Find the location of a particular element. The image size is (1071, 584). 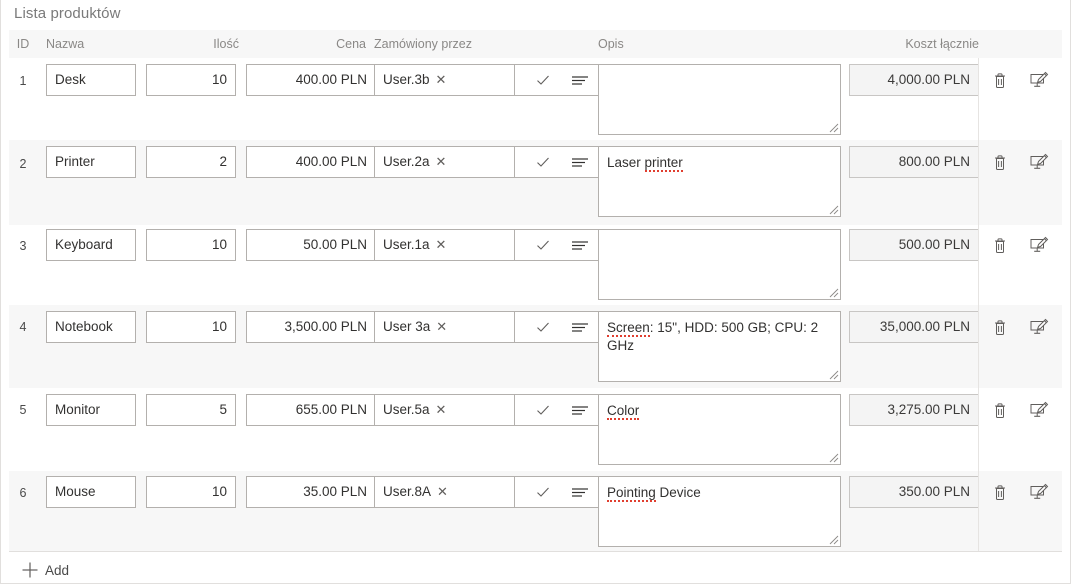

total-cost-readonly: 4,000.00 PLN is located at coordinates (914, 80).